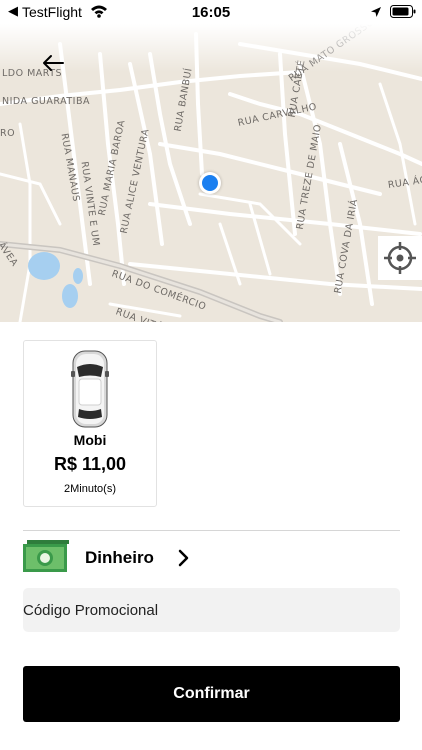 This screenshot has width=422, height=750. What do you see at coordinates (8, 133) in the screenshot?
I see `street-label: RO` at bounding box center [8, 133].